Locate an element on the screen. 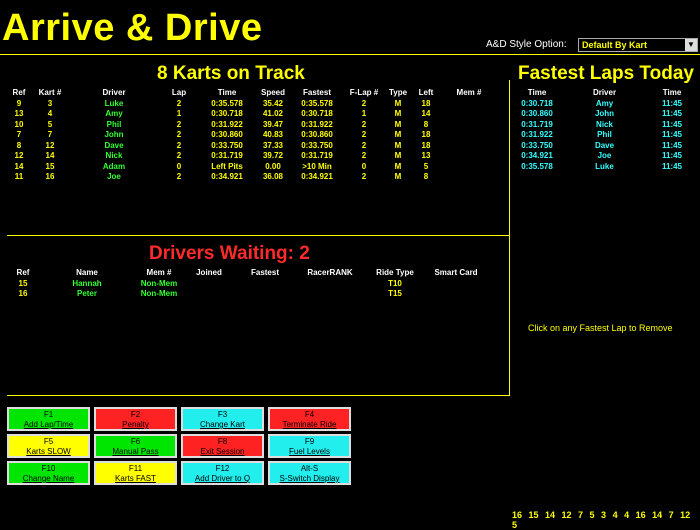 The width and height of the screenshot is (700, 530). function-key-f12-button: F12 Add Driver to Q is located at coordinates (222, 473).